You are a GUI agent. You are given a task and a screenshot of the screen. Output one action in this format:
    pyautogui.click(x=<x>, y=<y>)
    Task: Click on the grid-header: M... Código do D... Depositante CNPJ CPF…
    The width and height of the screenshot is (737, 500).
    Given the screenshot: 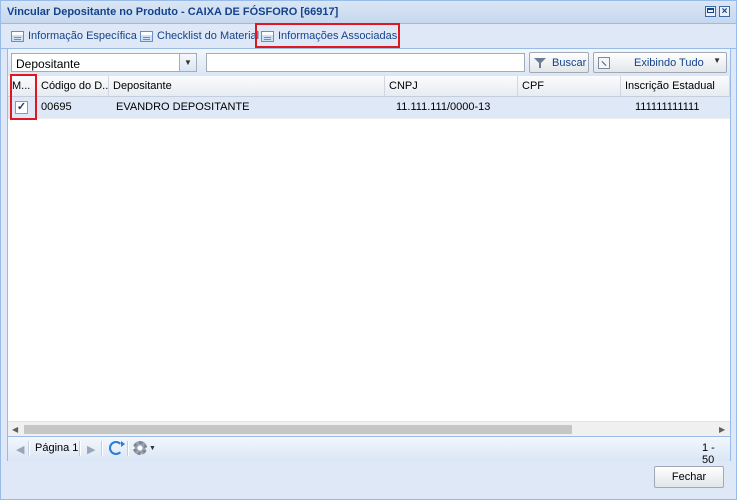 What is the action you would take?
    pyautogui.click(x=369, y=86)
    